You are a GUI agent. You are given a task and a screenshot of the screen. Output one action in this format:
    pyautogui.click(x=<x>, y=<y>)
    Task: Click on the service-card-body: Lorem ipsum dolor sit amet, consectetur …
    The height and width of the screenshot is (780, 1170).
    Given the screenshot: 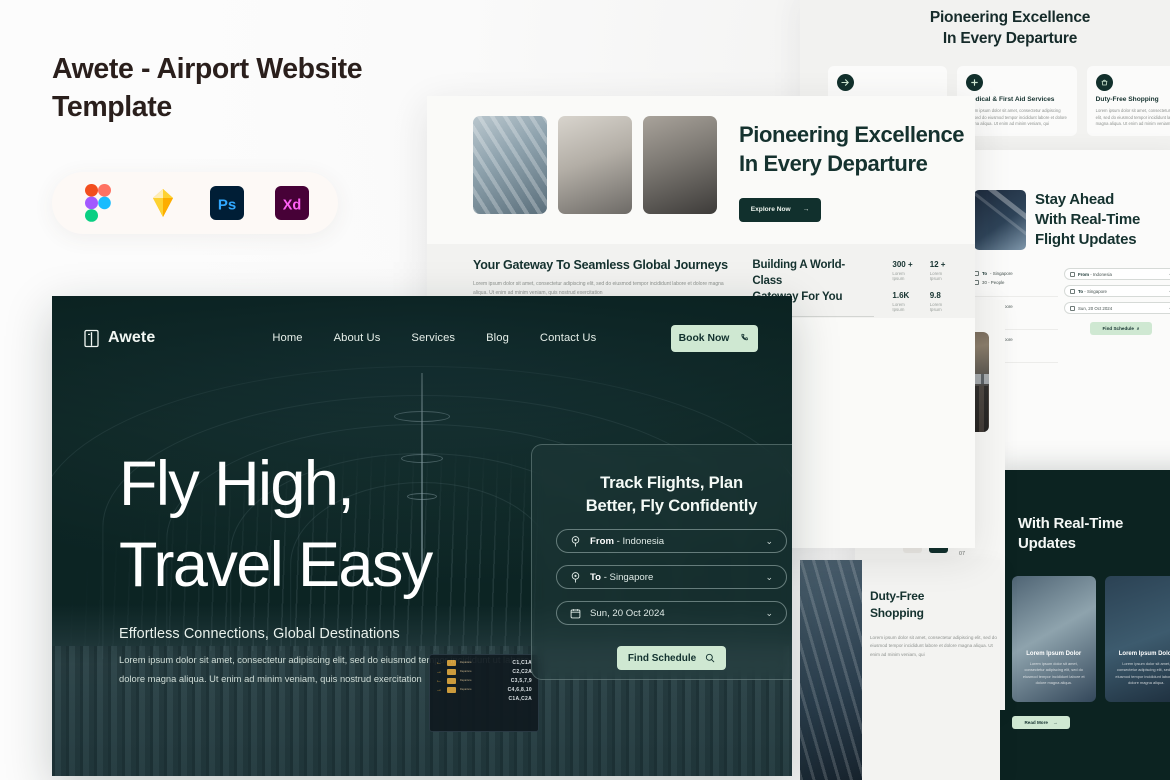 What is the action you would take?
    pyautogui.click(x=1016, y=117)
    